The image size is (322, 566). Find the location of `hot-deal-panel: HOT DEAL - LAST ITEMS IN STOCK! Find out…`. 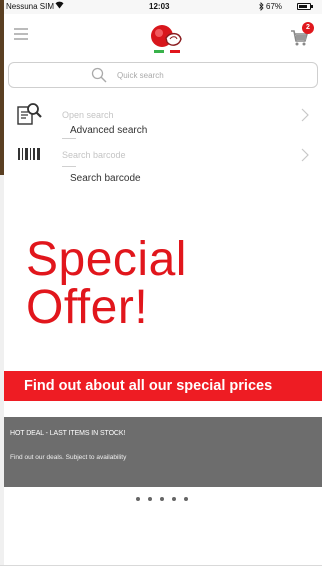

hot-deal-panel: HOT DEAL - LAST ITEMS IN STOCK! Find out… is located at coordinates (163, 452).